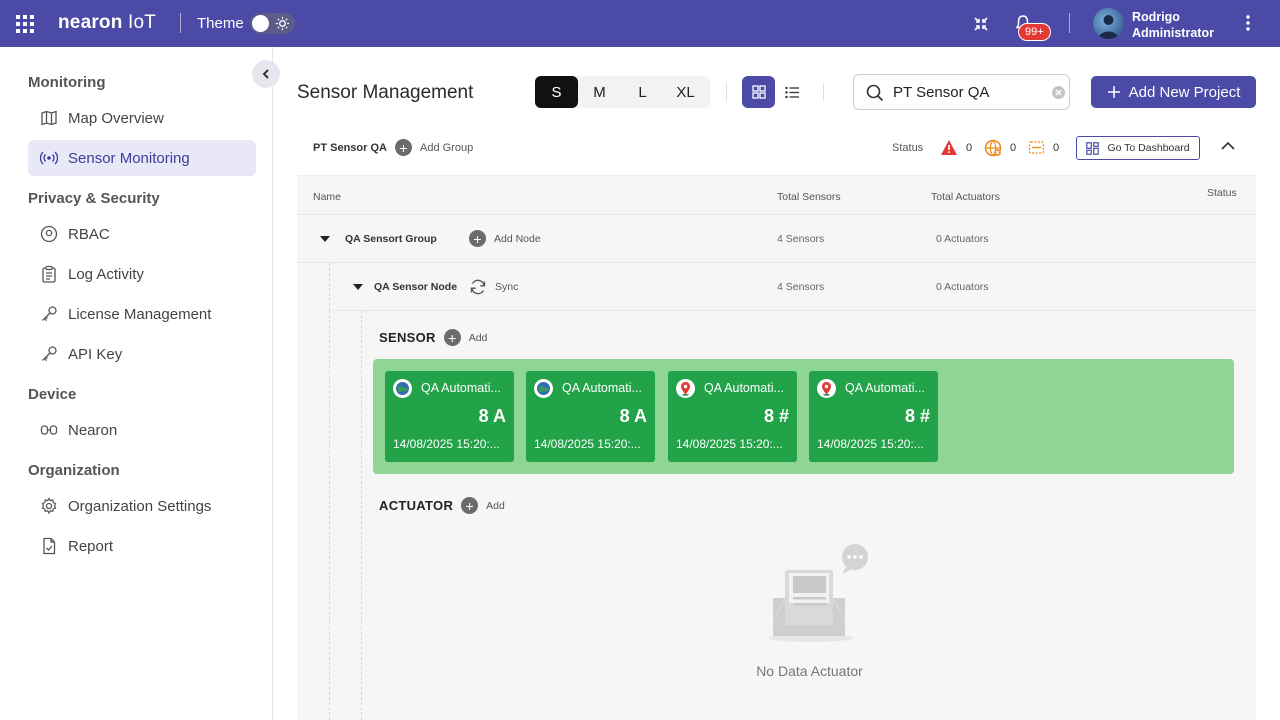 The width and height of the screenshot is (1280, 720). I want to click on go-to-dashboard-label: Go To Dashboard, so click(1148, 148).